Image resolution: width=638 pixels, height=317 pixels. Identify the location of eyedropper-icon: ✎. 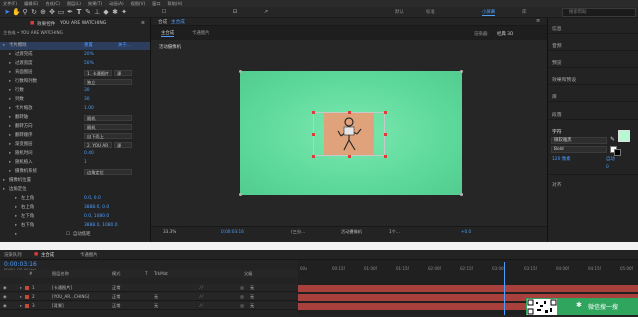
(612, 139).